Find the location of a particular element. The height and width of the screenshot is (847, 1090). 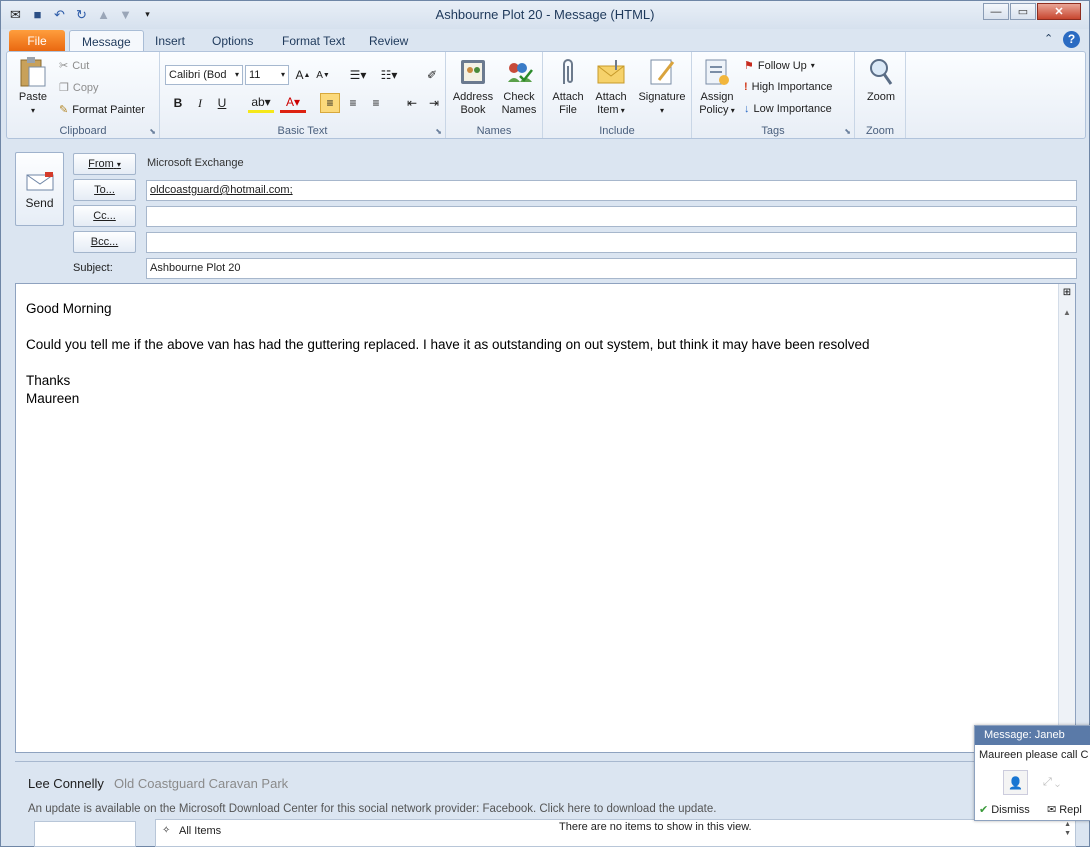

brush-icon: ✎ is located at coordinates (64, 110).